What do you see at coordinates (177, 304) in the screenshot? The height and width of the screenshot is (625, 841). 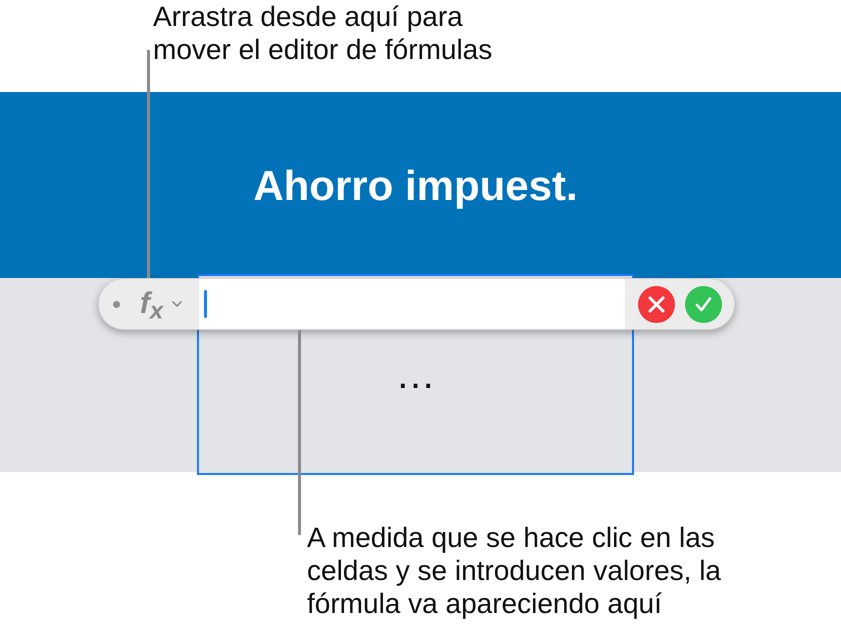 I see `chevron-down-icon` at bounding box center [177, 304].